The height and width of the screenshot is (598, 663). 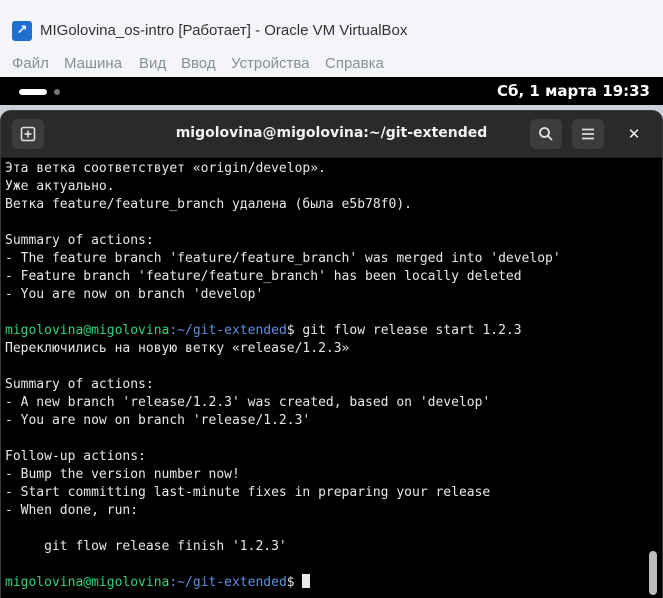 I want to click on hamburger-icon, so click(x=588, y=134).